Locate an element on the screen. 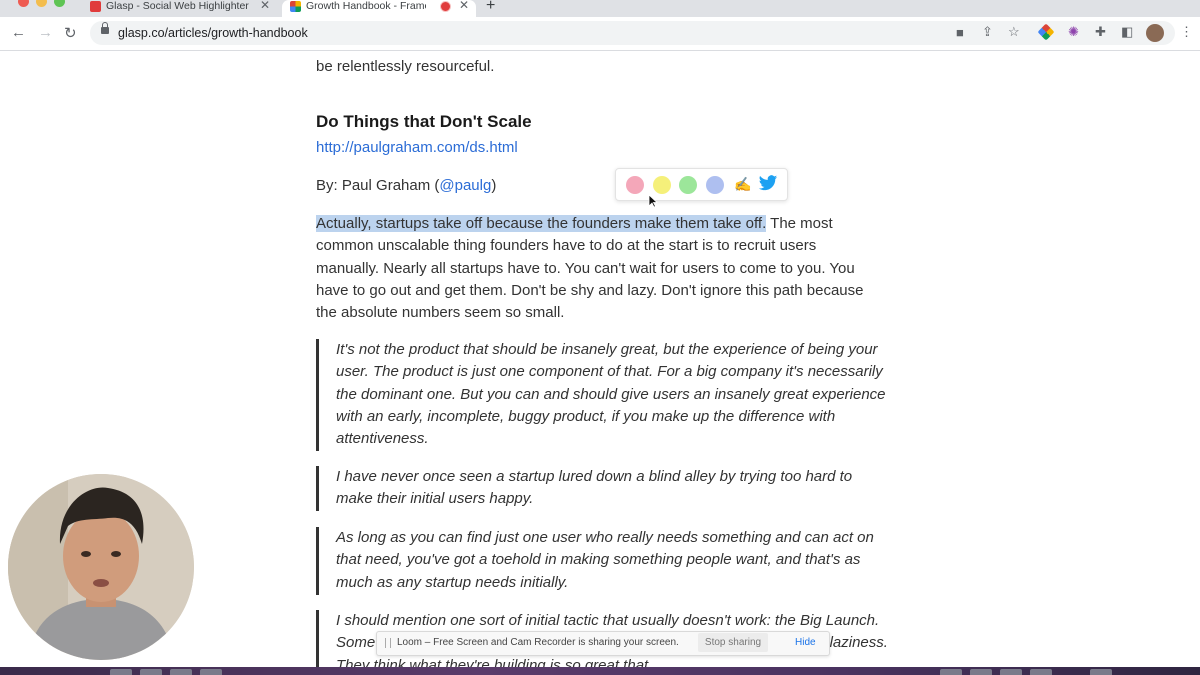 The image size is (1200, 675). tab-title: Glasp - Social Web Highlighter is located at coordinates (177, 6).